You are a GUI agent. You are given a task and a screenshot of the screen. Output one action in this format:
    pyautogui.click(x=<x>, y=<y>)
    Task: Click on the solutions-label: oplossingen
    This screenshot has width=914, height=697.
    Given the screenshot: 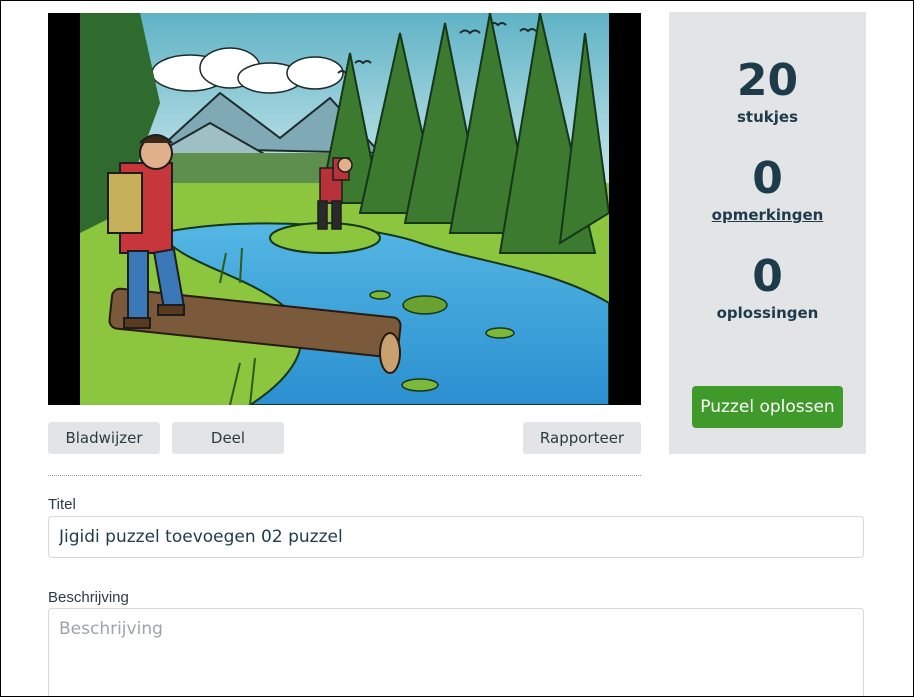 What is the action you would take?
    pyautogui.click(x=767, y=313)
    